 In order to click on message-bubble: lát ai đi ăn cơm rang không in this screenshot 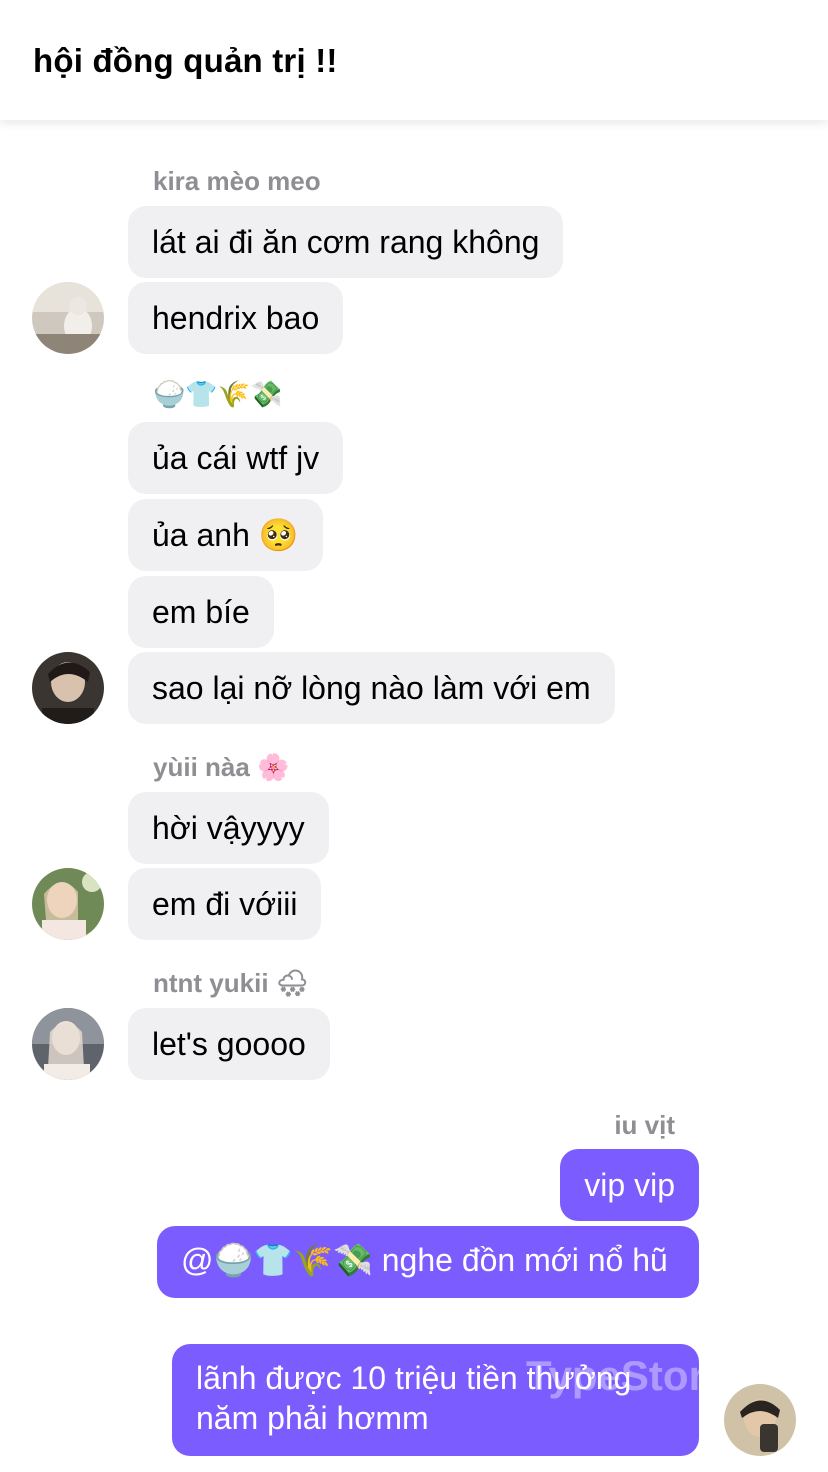, I will do `click(346, 242)`.